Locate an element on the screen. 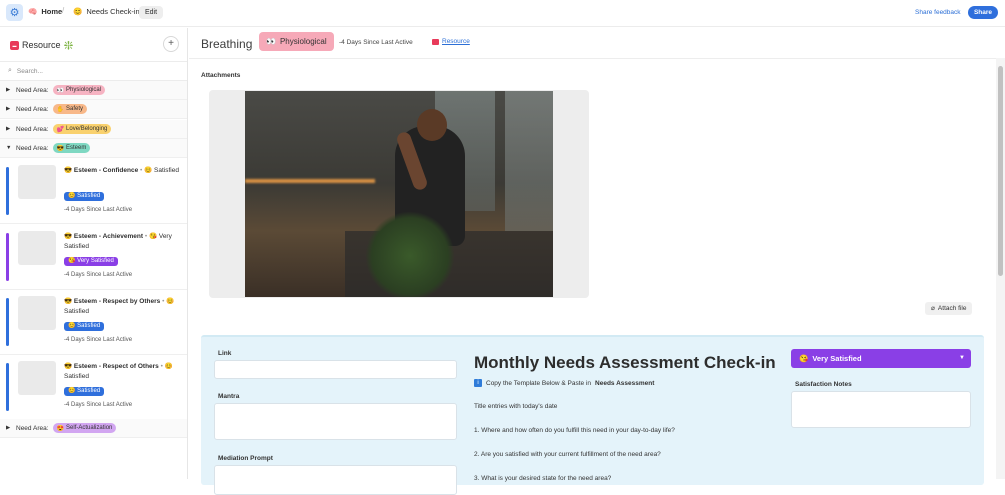  search-icon: ⌕ is located at coordinates (10, 70).